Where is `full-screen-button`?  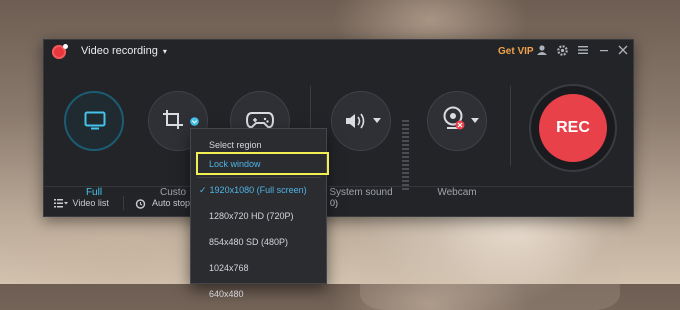
full-screen-button is located at coordinates (94, 121).